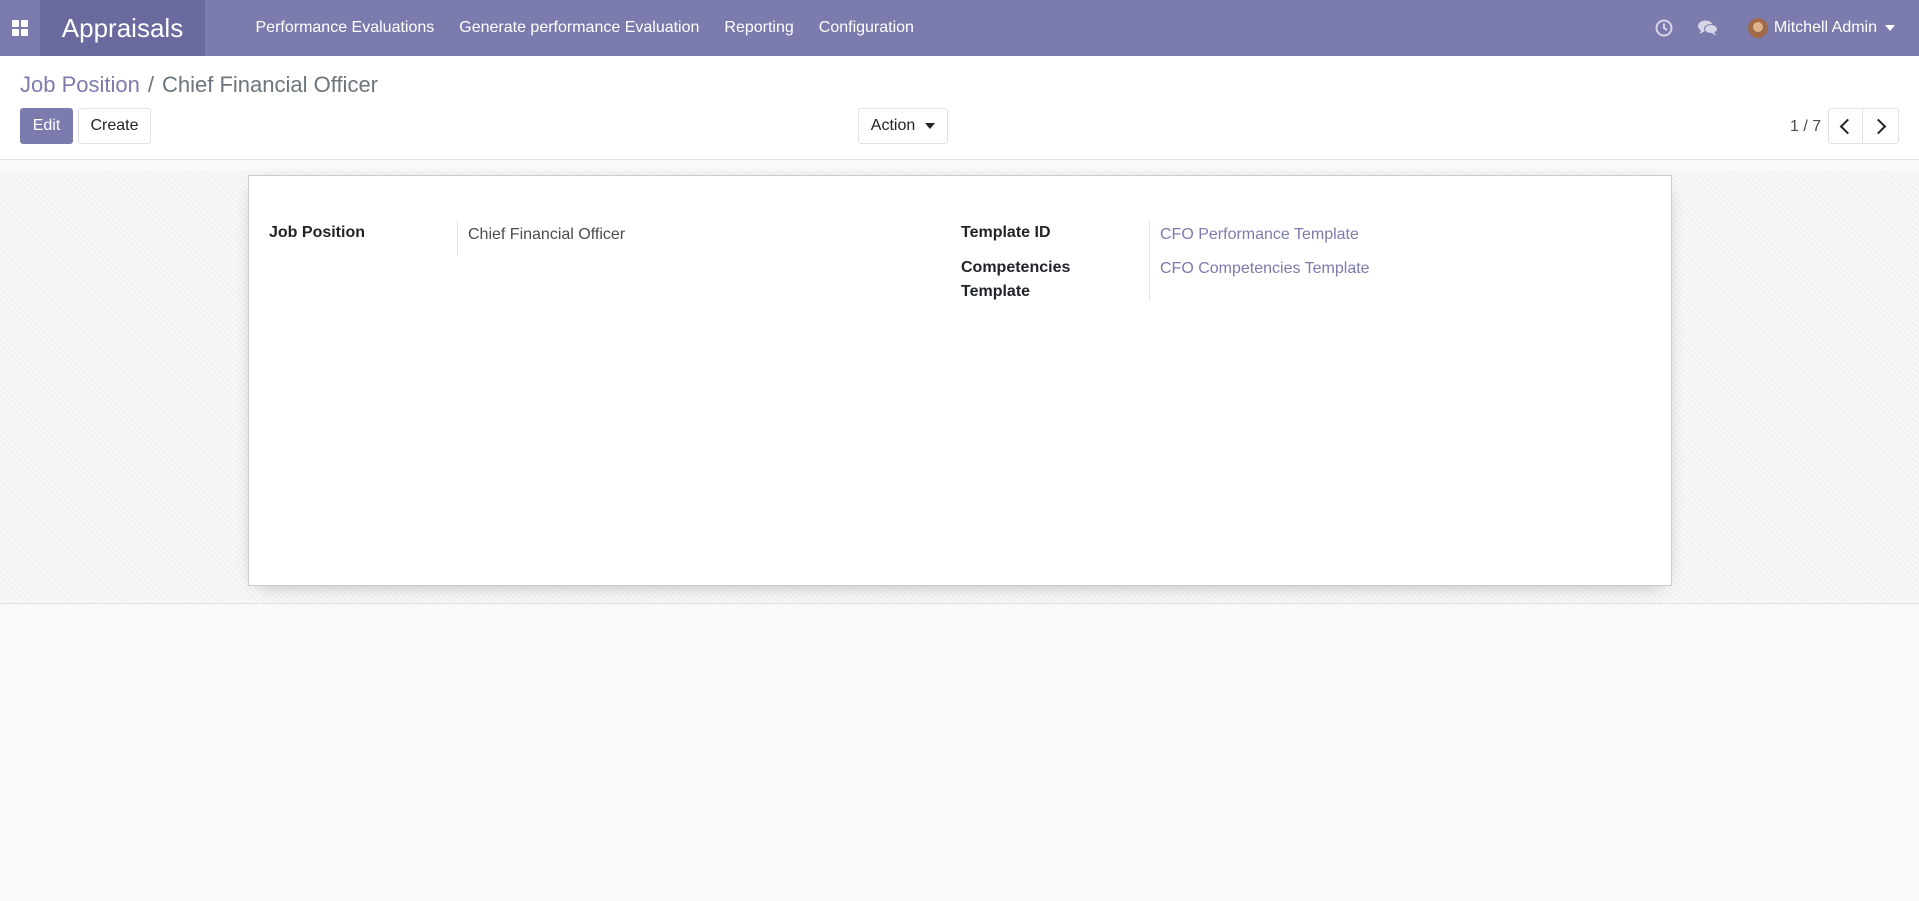 The height and width of the screenshot is (901, 1919). Describe the element at coordinates (80, 85) in the screenshot. I see `breadcrumb-job-position-link: Job Position` at that location.